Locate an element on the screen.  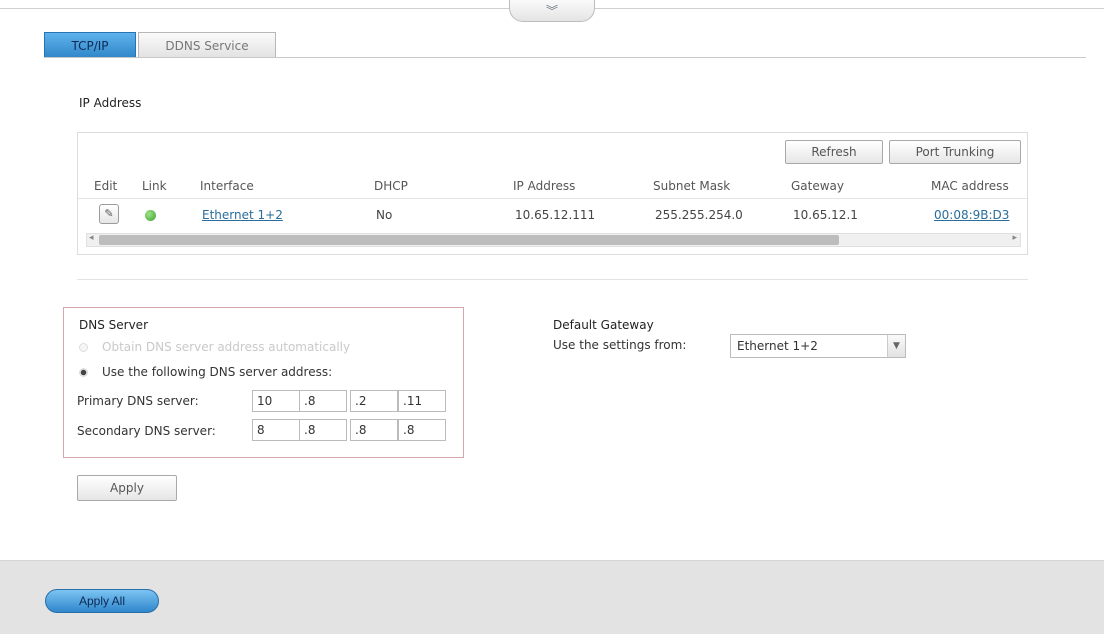
refresh-button: Refresh is located at coordinates (834, 152).